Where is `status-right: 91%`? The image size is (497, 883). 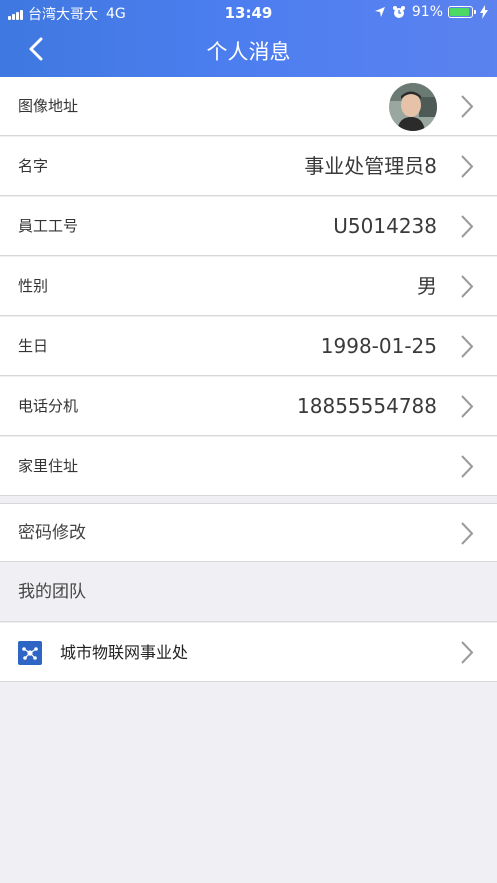
status-right: 91% is located at coordinates (431, 12).